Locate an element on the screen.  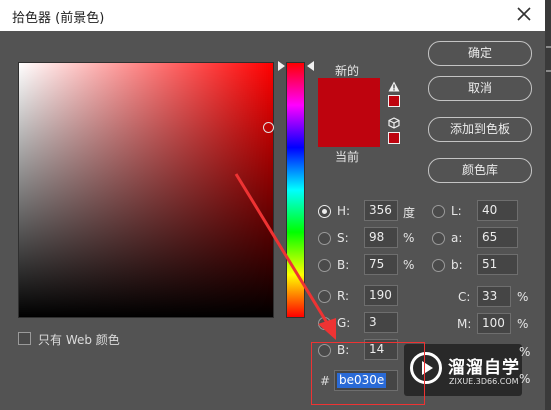
lab-a-radio is located at coordinates (438, 238).